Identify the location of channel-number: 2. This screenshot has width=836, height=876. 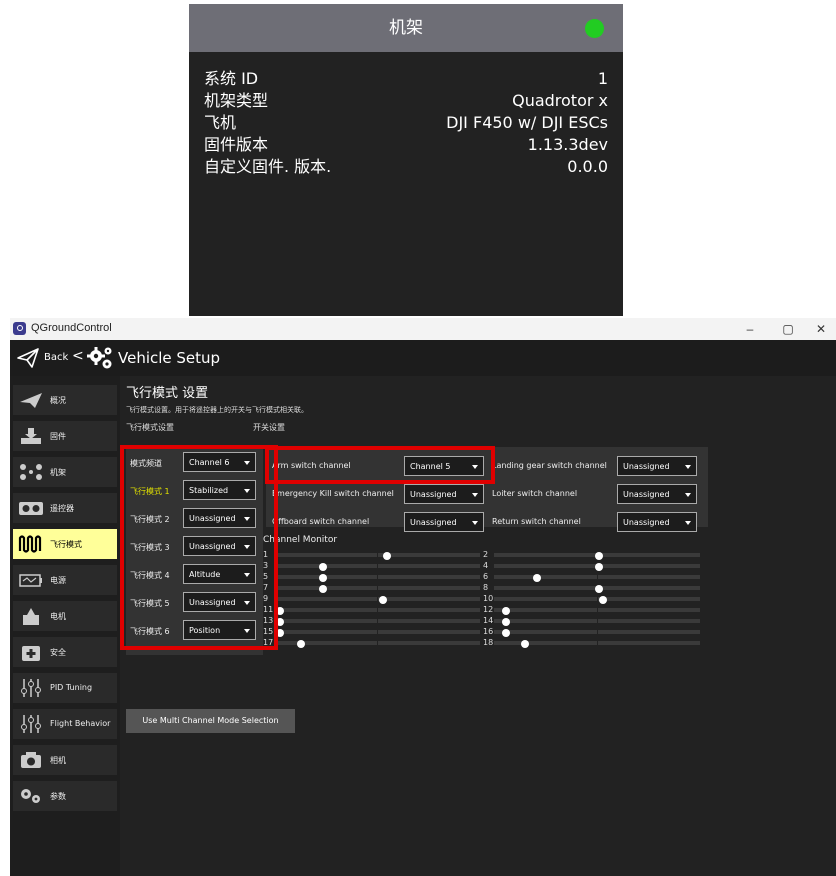
(486, 554).